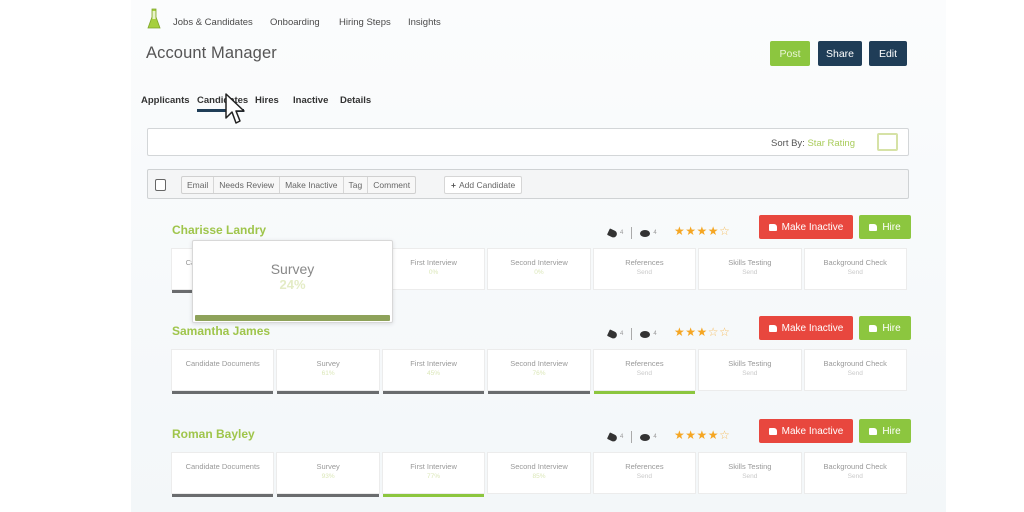 The width and height of the screenshot is (1024, 512). What do you see at coordinates (539, 269) in the screenshot?
I see `stage-card: Second Interview 0%` at bounding box center [539, 269].